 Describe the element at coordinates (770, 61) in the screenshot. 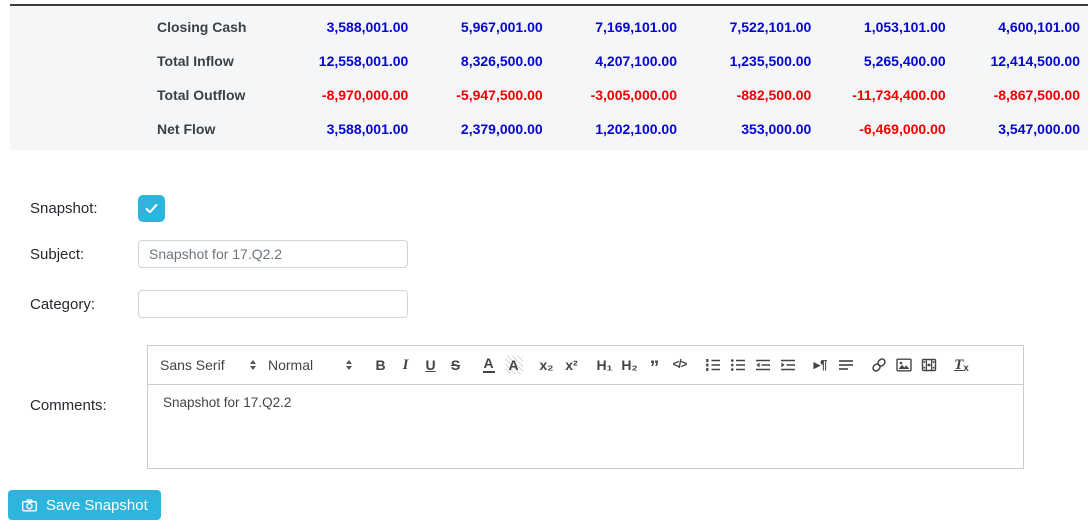

I see `amount-cell: 1,235,500.00` at that location.